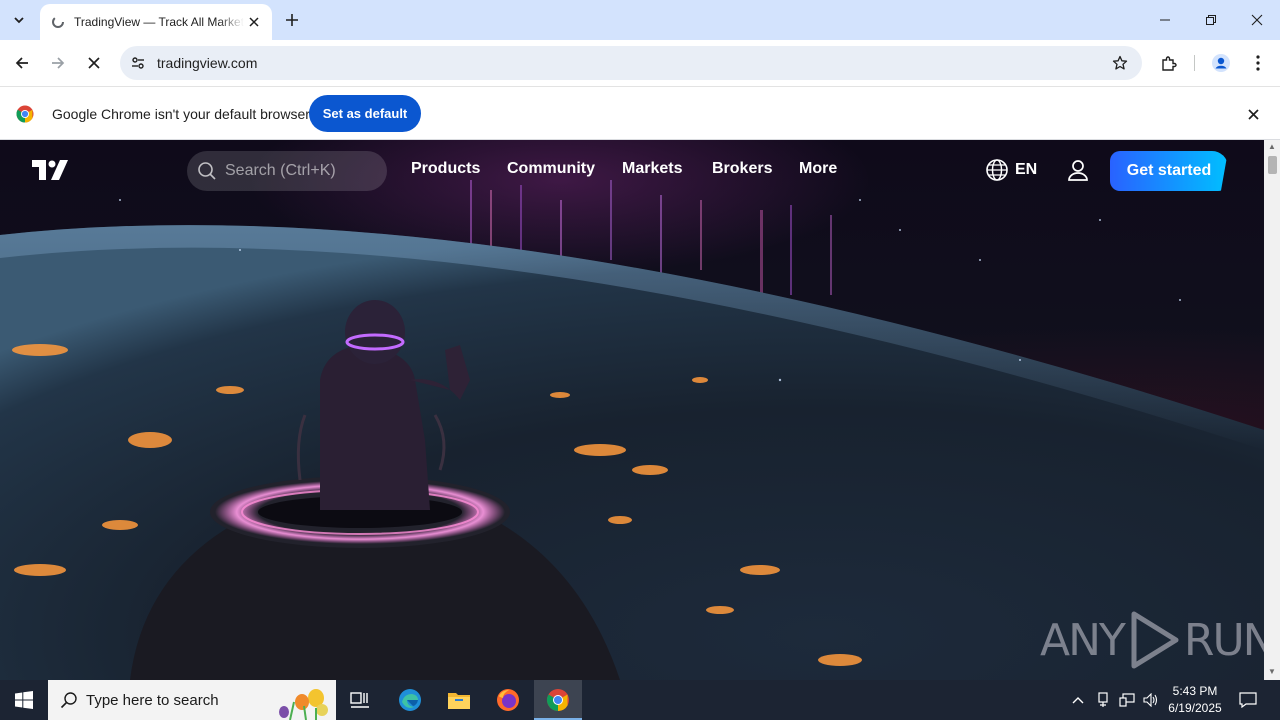 Image resolution: width=1280 pixels, height=720 pixels. I want to click on stop-icon, so click(94, 63).